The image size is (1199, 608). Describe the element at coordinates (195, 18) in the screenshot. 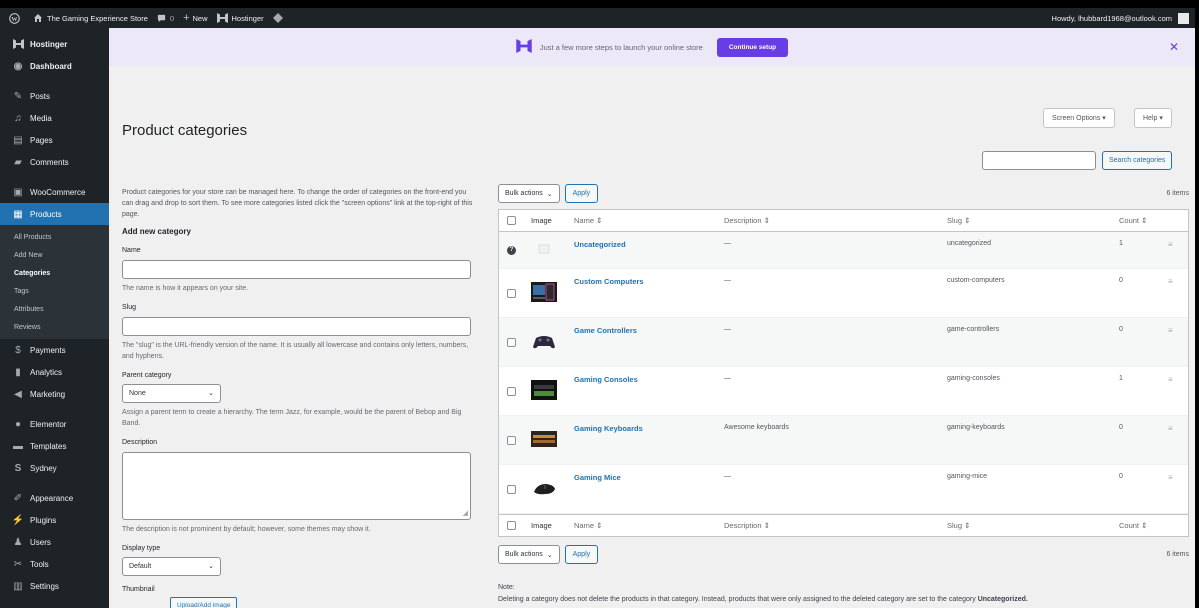

I see `new-content-link: + New` at that location.